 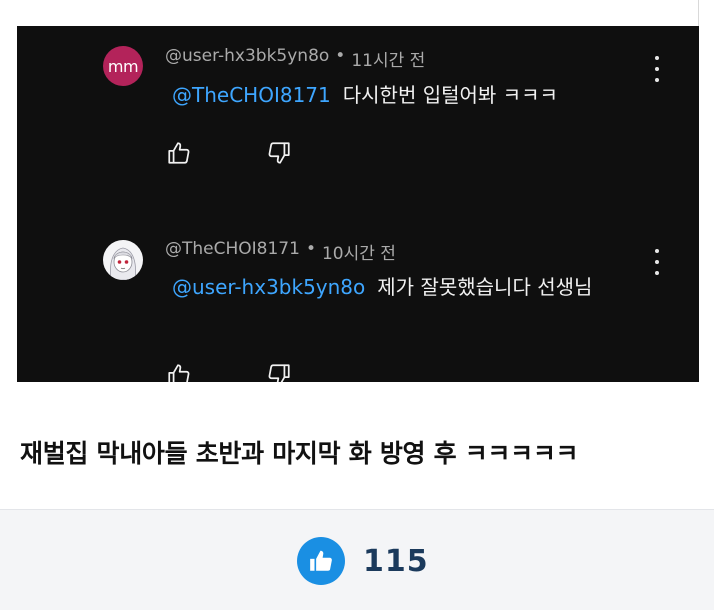 I want to click on comment-author: @user-hx3bk5yn8o, so click(x=247, y=58).